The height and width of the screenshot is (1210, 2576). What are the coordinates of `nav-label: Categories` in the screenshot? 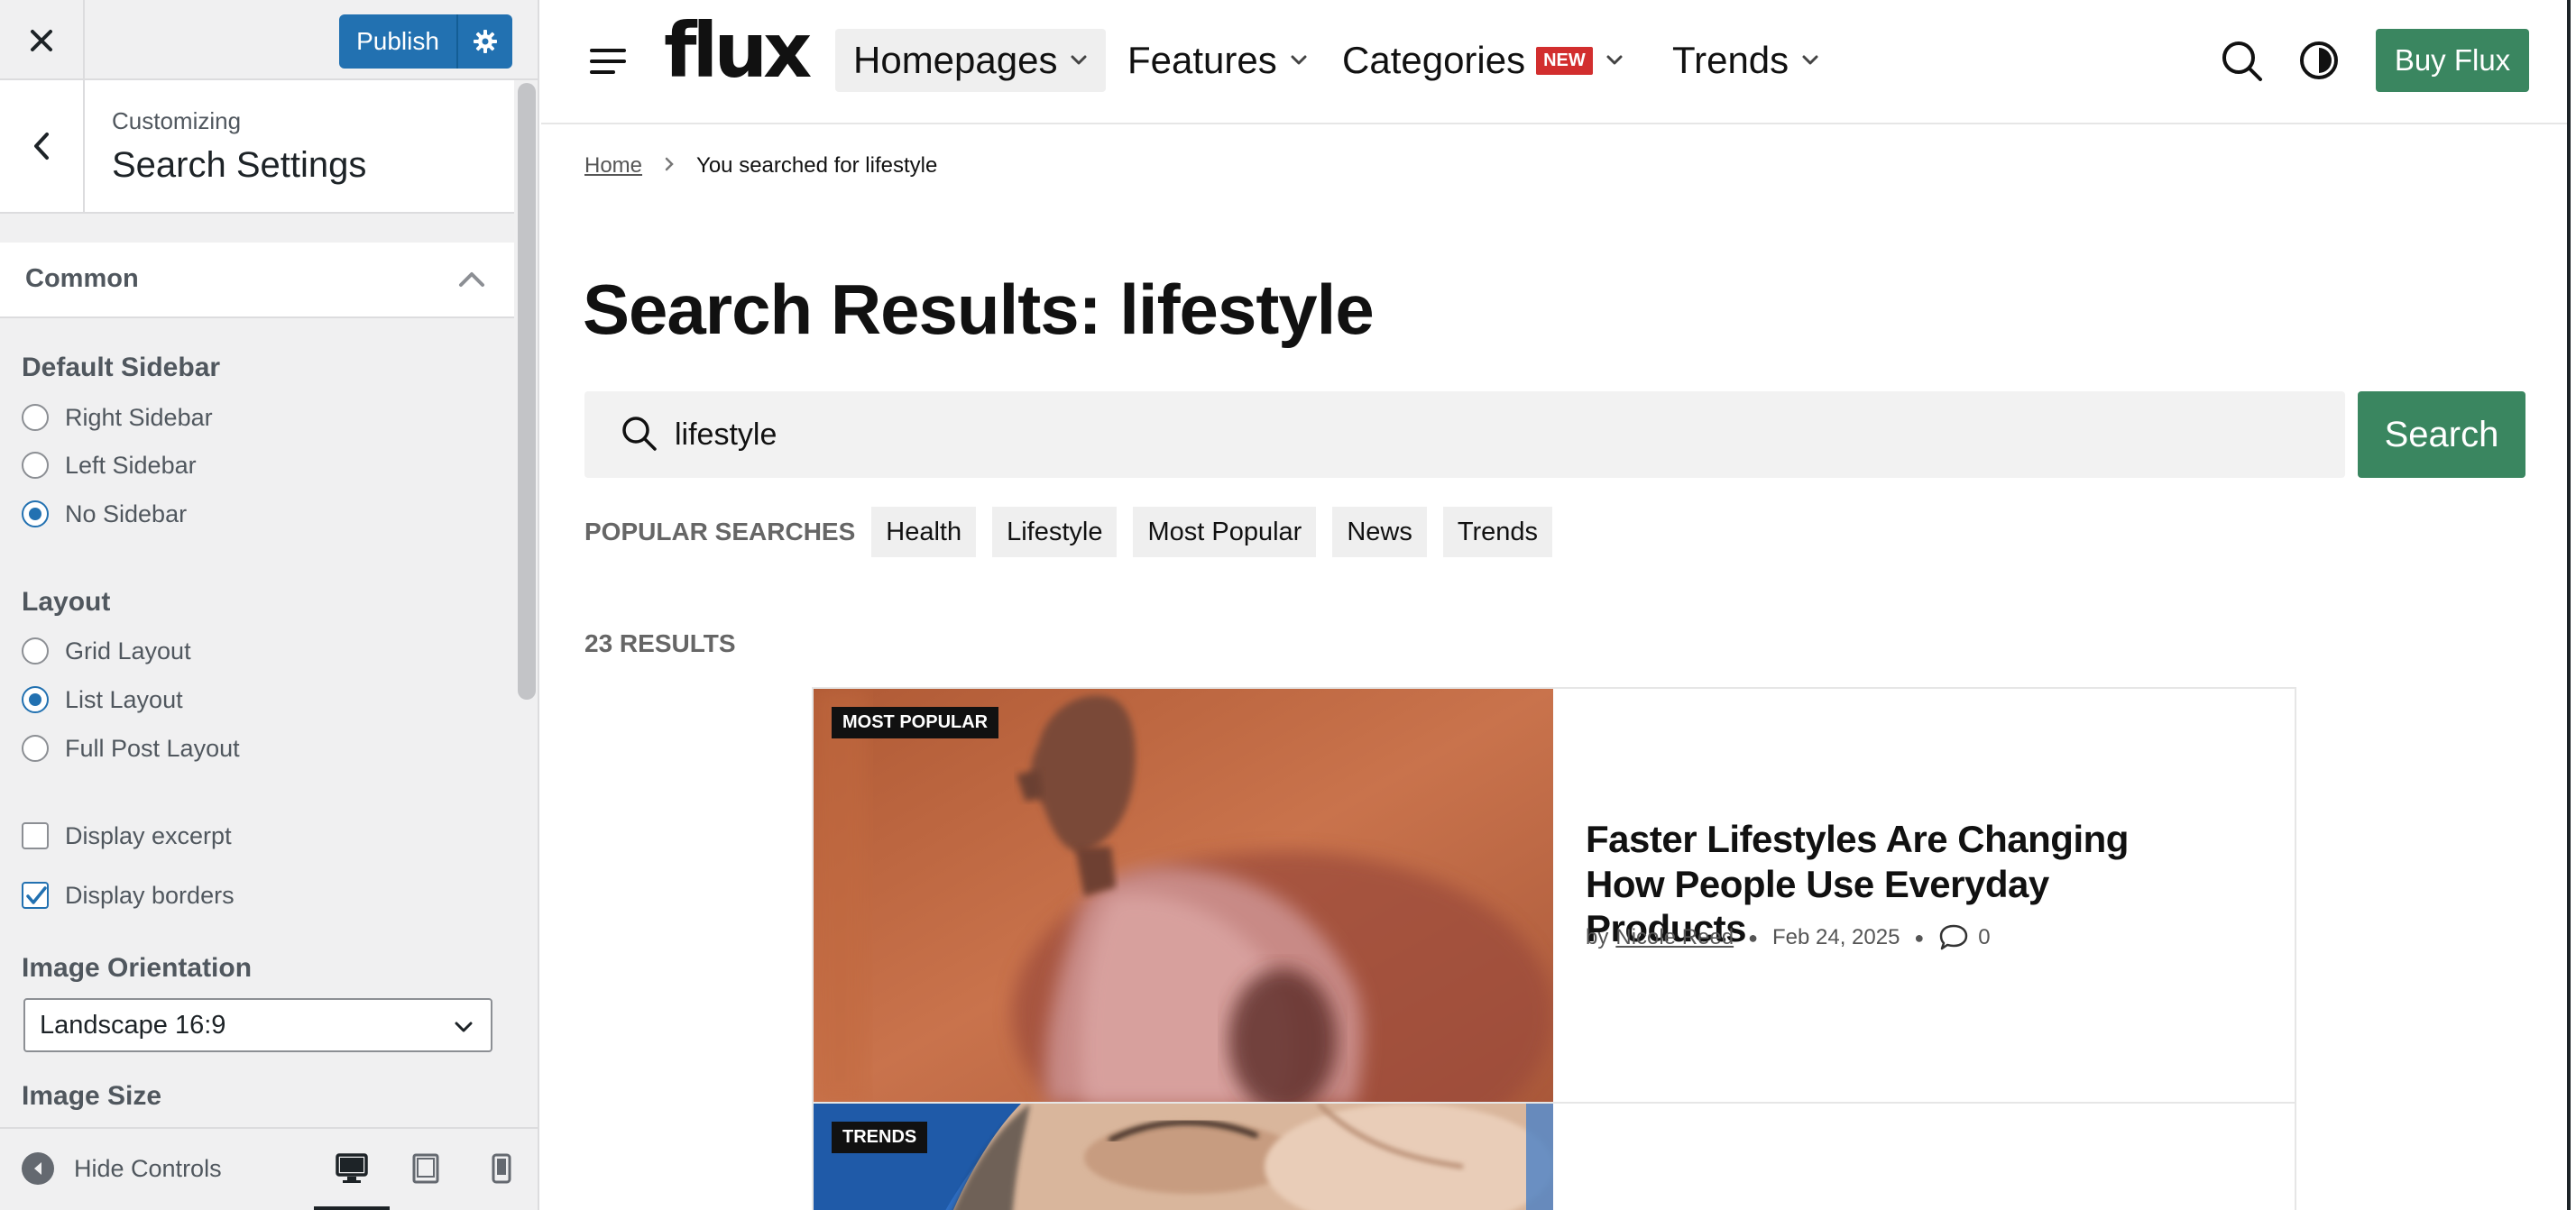 It's located at (1434, 60).